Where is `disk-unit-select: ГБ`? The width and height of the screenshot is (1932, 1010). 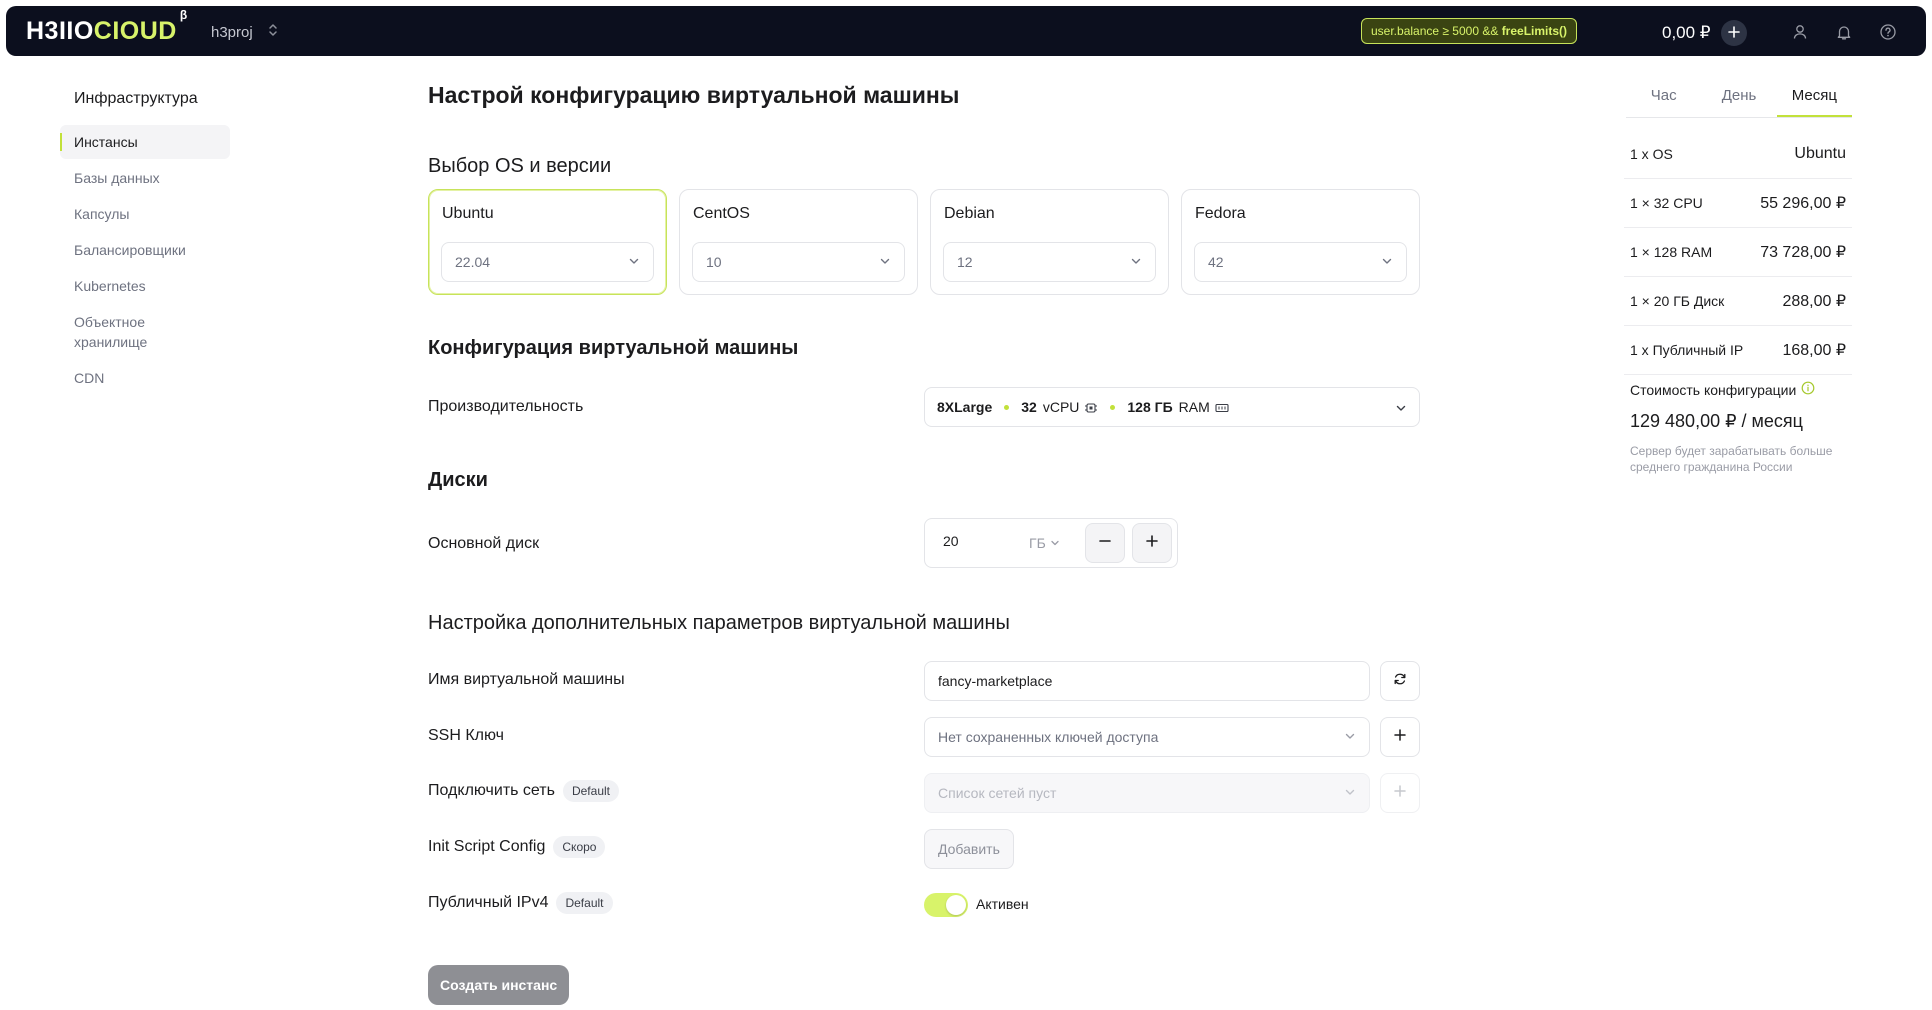
disk-unit-select: ГБ is located at coordinates (1044, 543).